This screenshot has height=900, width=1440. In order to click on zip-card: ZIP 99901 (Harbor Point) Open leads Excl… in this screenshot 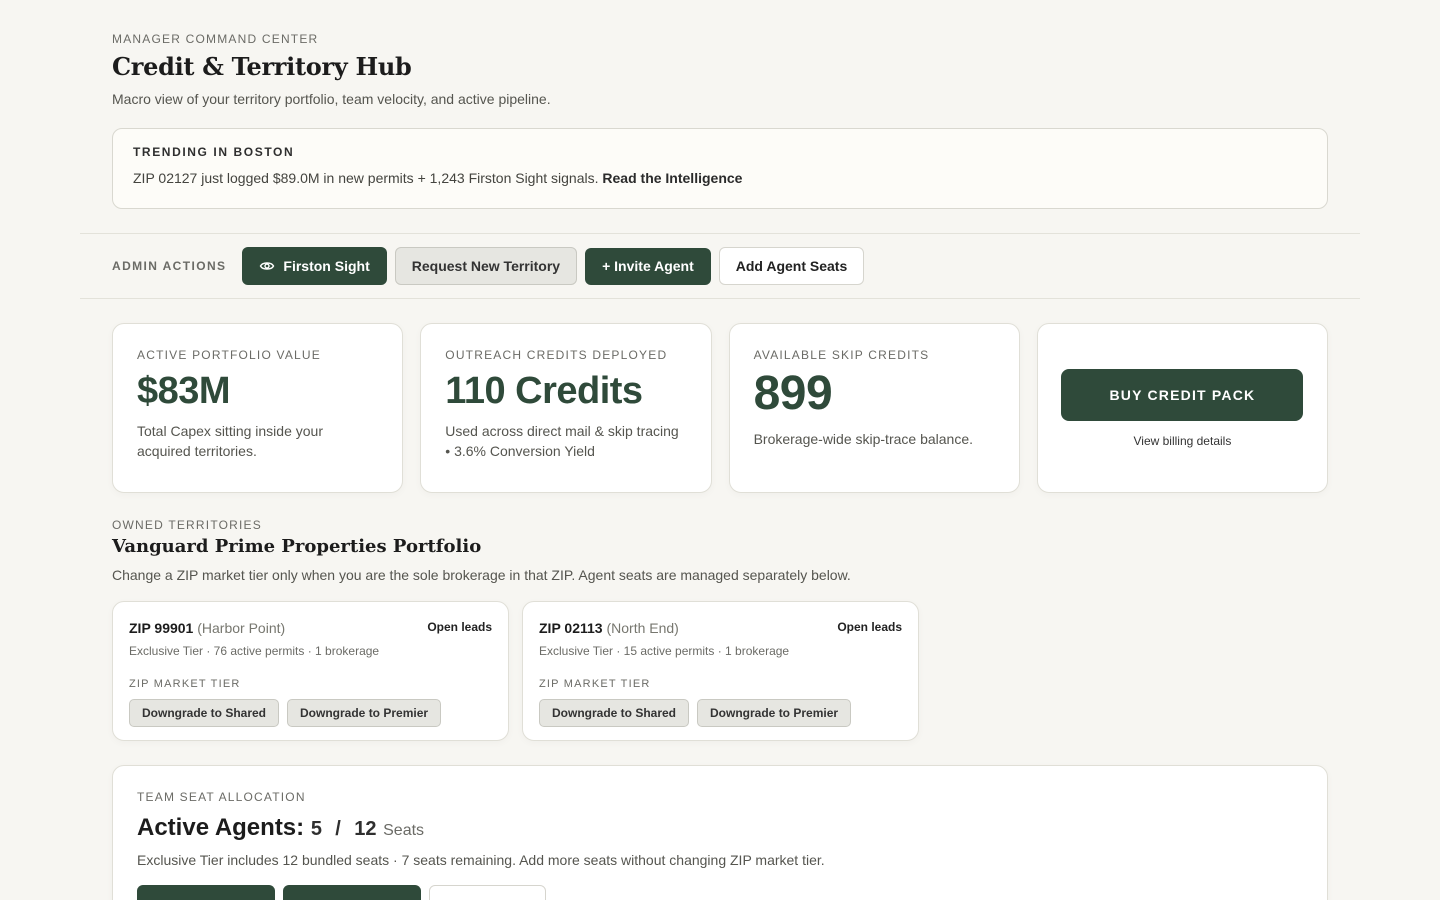, I will do `click(310, 671)`.